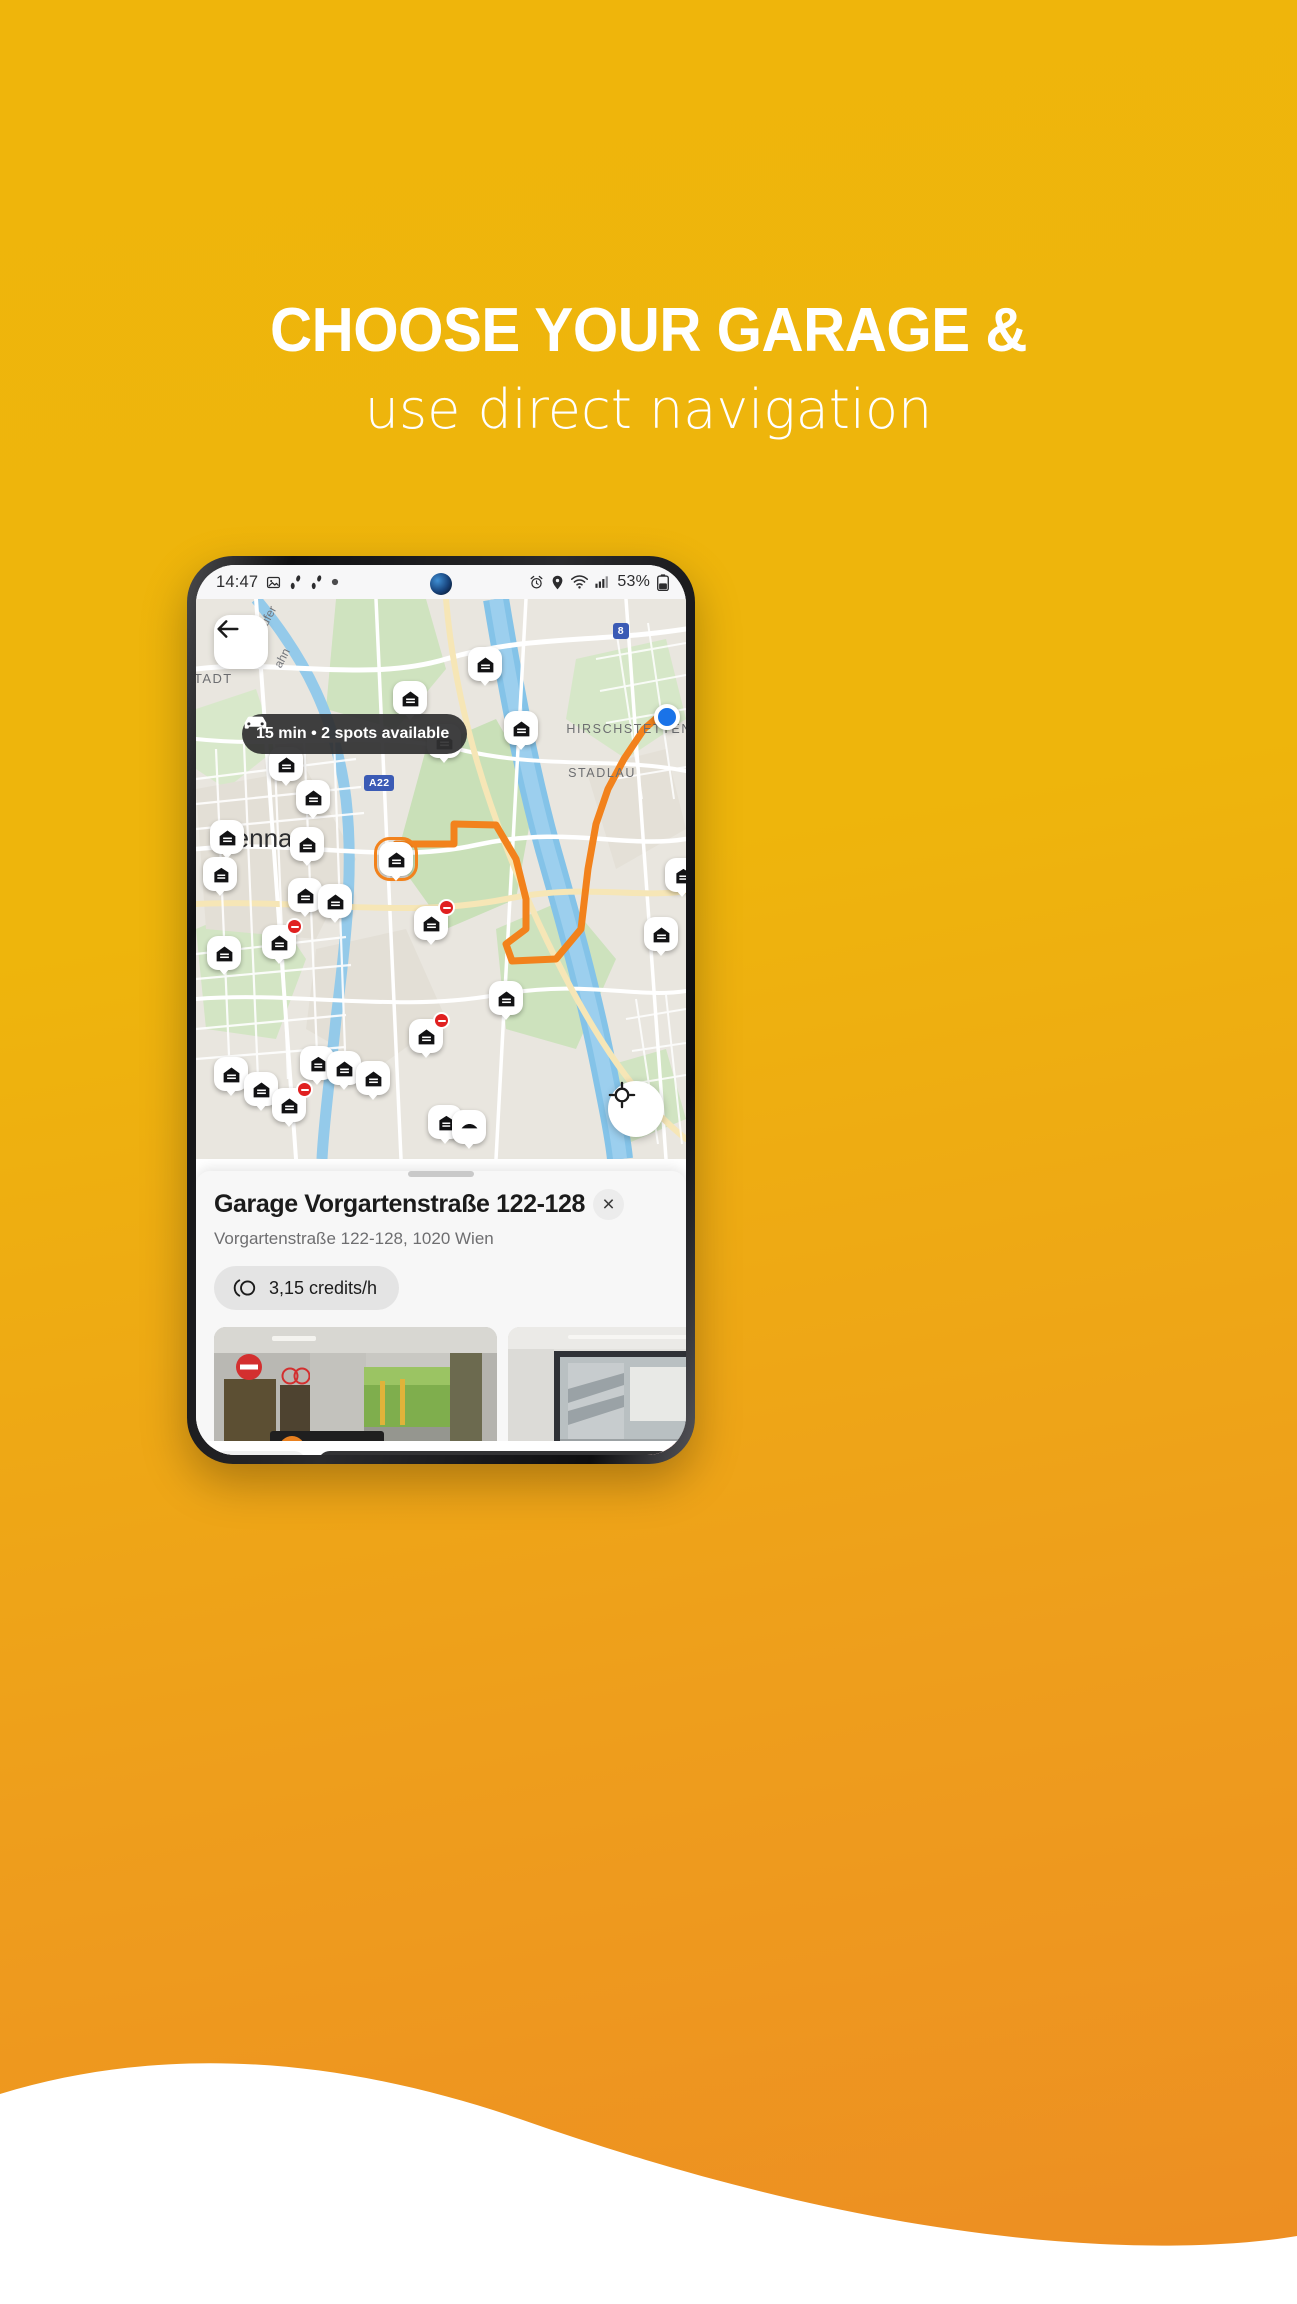 This screenshot has width=1297, height=2304. Describe the element at coordinates (622, 1095) in the screenshot. I see `crosshair-icon` at that location.